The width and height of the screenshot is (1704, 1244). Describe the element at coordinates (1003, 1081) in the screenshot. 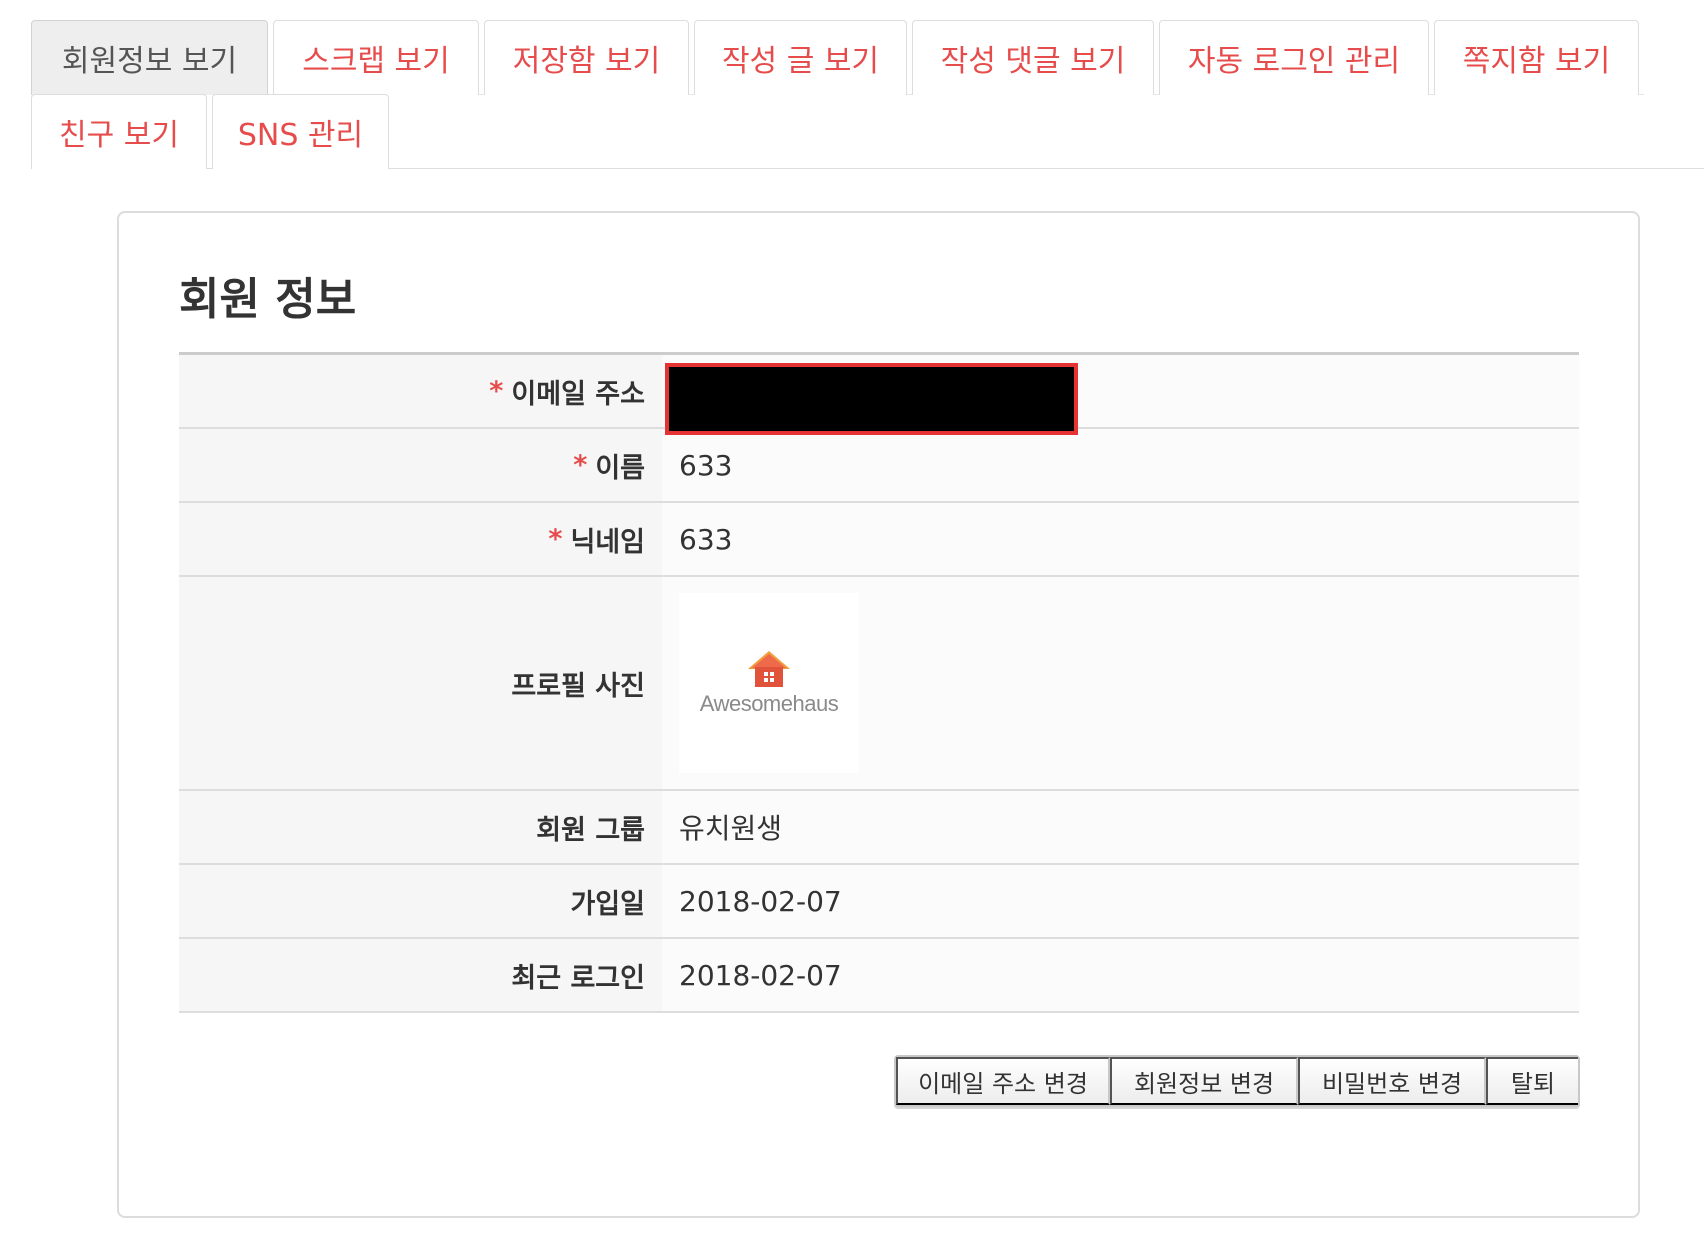

I see `change-email-button: 이메일 주소 변경` at that location.